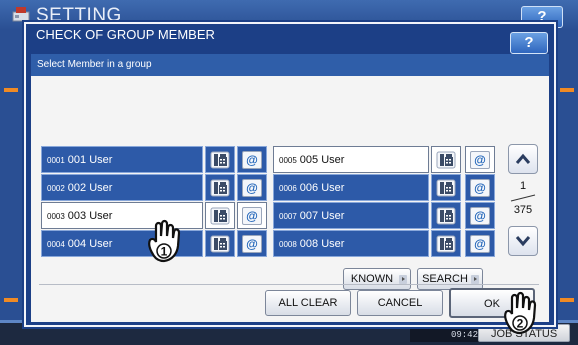 This screenshot has height=345, width=578. Describe the element at coordinates (322, 216) in the screenshot. I see `member-name: 007 User` at that location.